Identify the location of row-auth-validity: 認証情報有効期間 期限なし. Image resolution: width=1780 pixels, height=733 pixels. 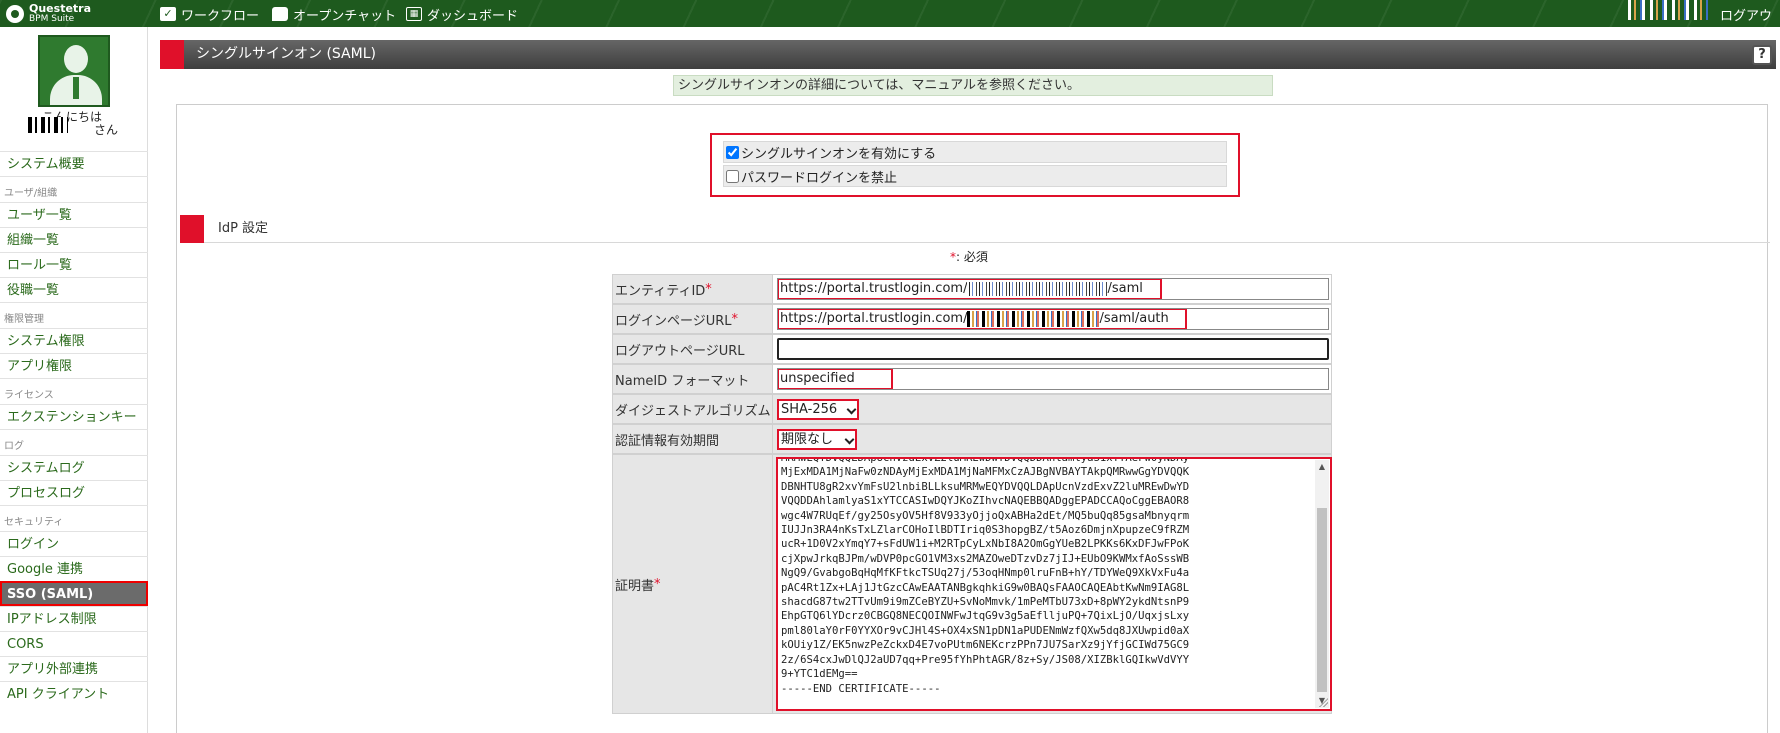
(972, 439).